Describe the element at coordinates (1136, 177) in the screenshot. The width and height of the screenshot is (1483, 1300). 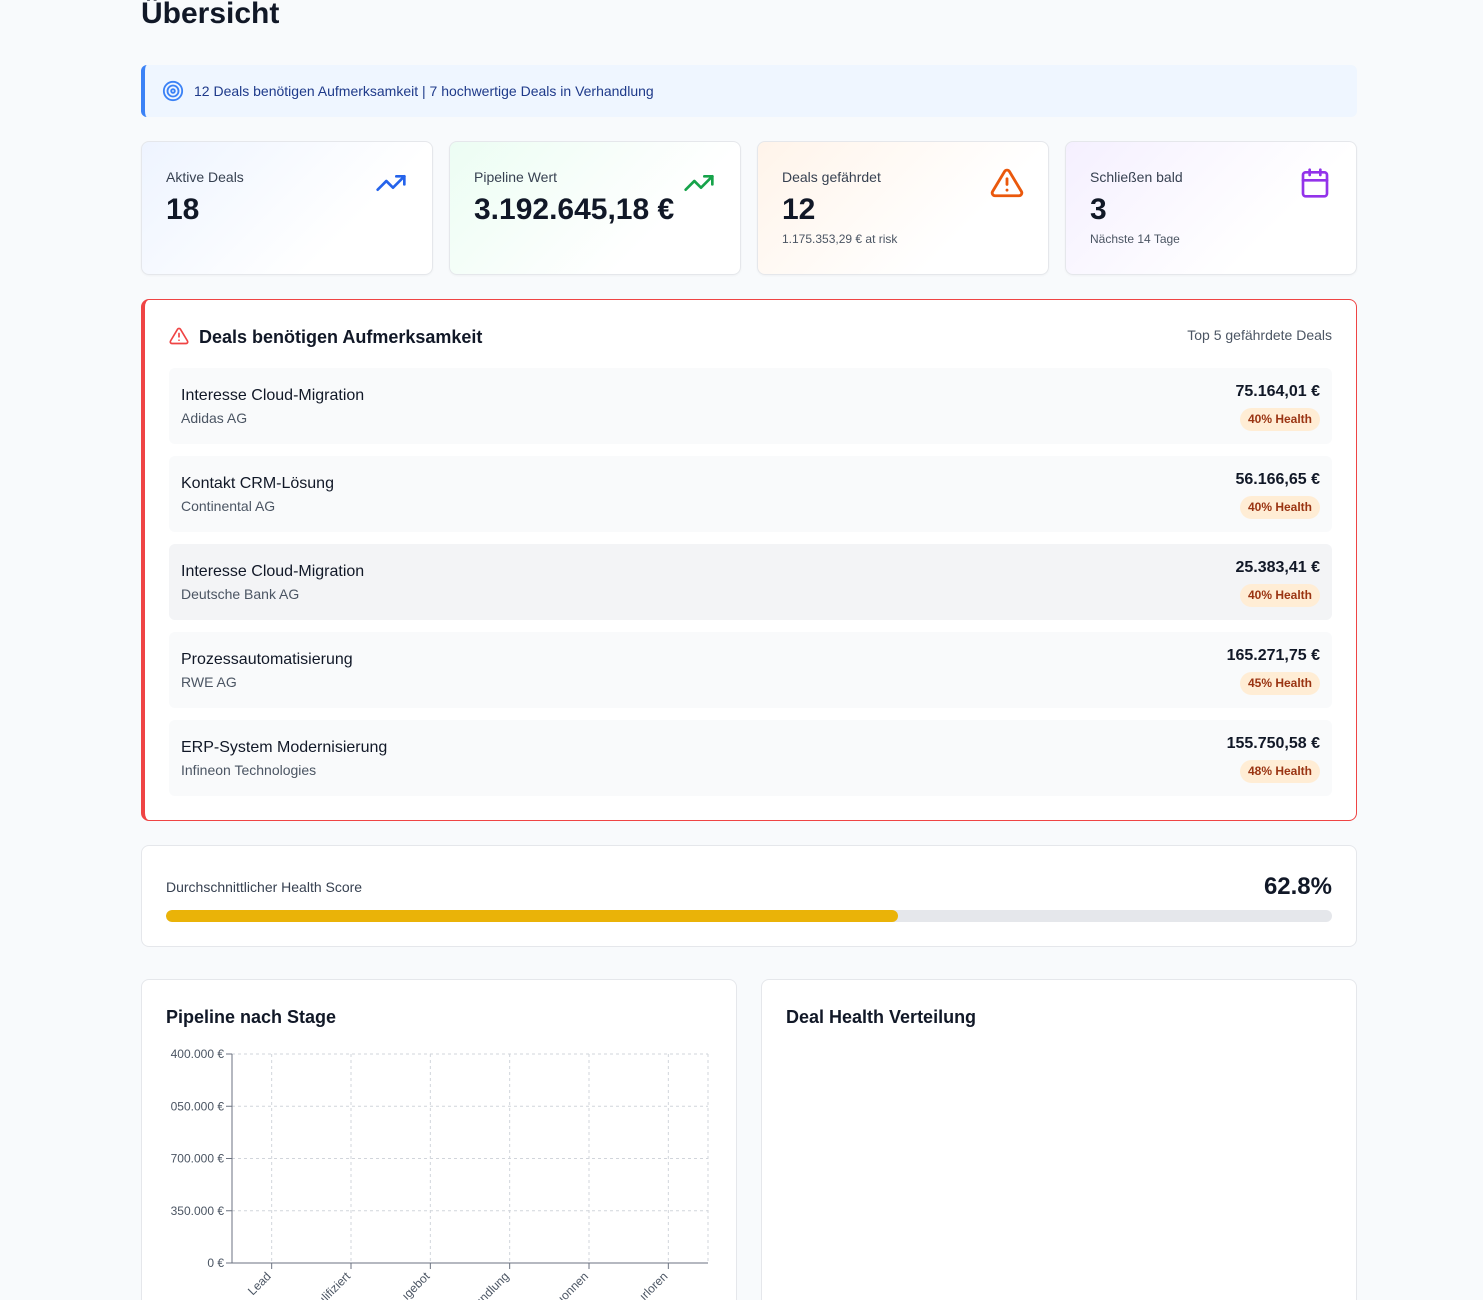
I see `kpi-label: Schließen bald` at that location.